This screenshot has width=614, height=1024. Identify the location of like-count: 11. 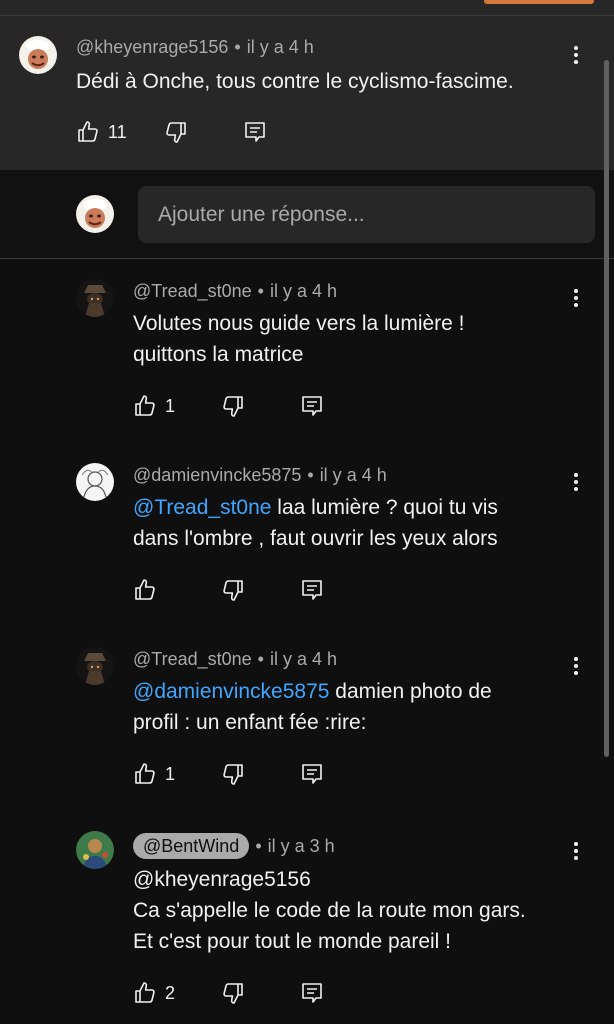
(117, 131).